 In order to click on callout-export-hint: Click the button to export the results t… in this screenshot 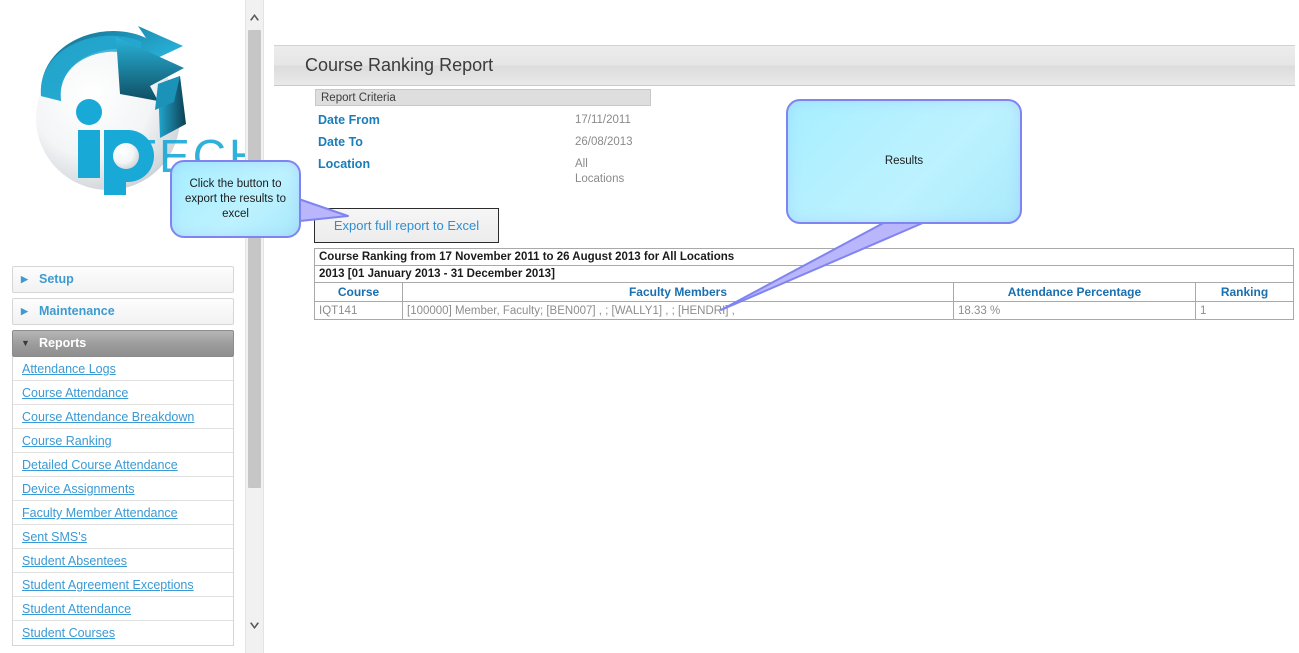, I will do `click(260, 205)`.